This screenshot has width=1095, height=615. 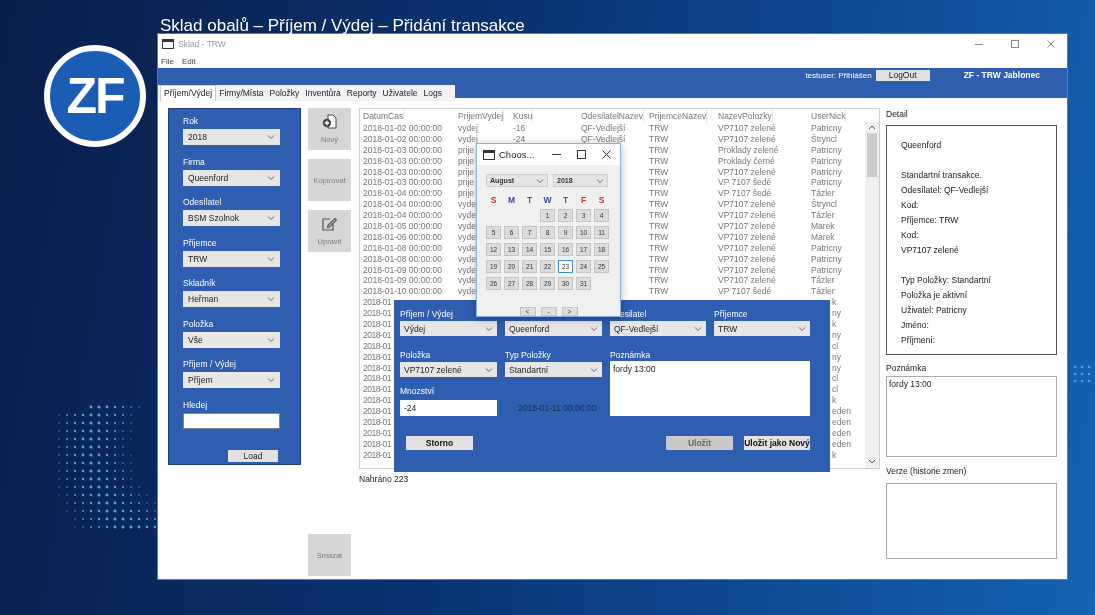 What do you see at coordinates (194, 162) in the screenshot?
I see `field-label: Firma` at bounding box center [194, 162].